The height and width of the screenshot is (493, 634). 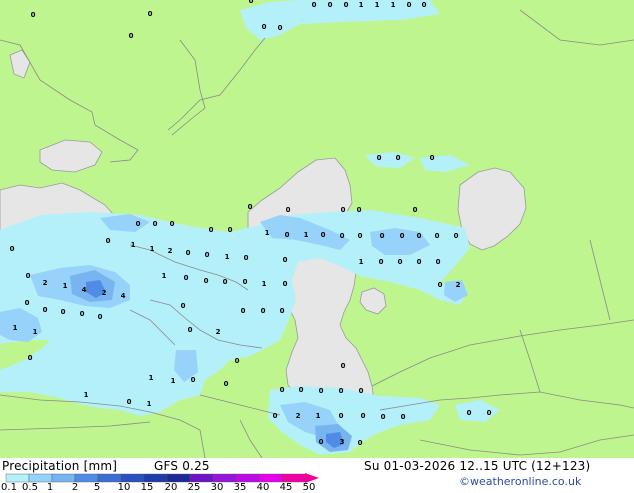 What do you see at coordinates (171, 487) in the screenshot?
I see `legend-tick: 20` at bounding box center [171, 487].